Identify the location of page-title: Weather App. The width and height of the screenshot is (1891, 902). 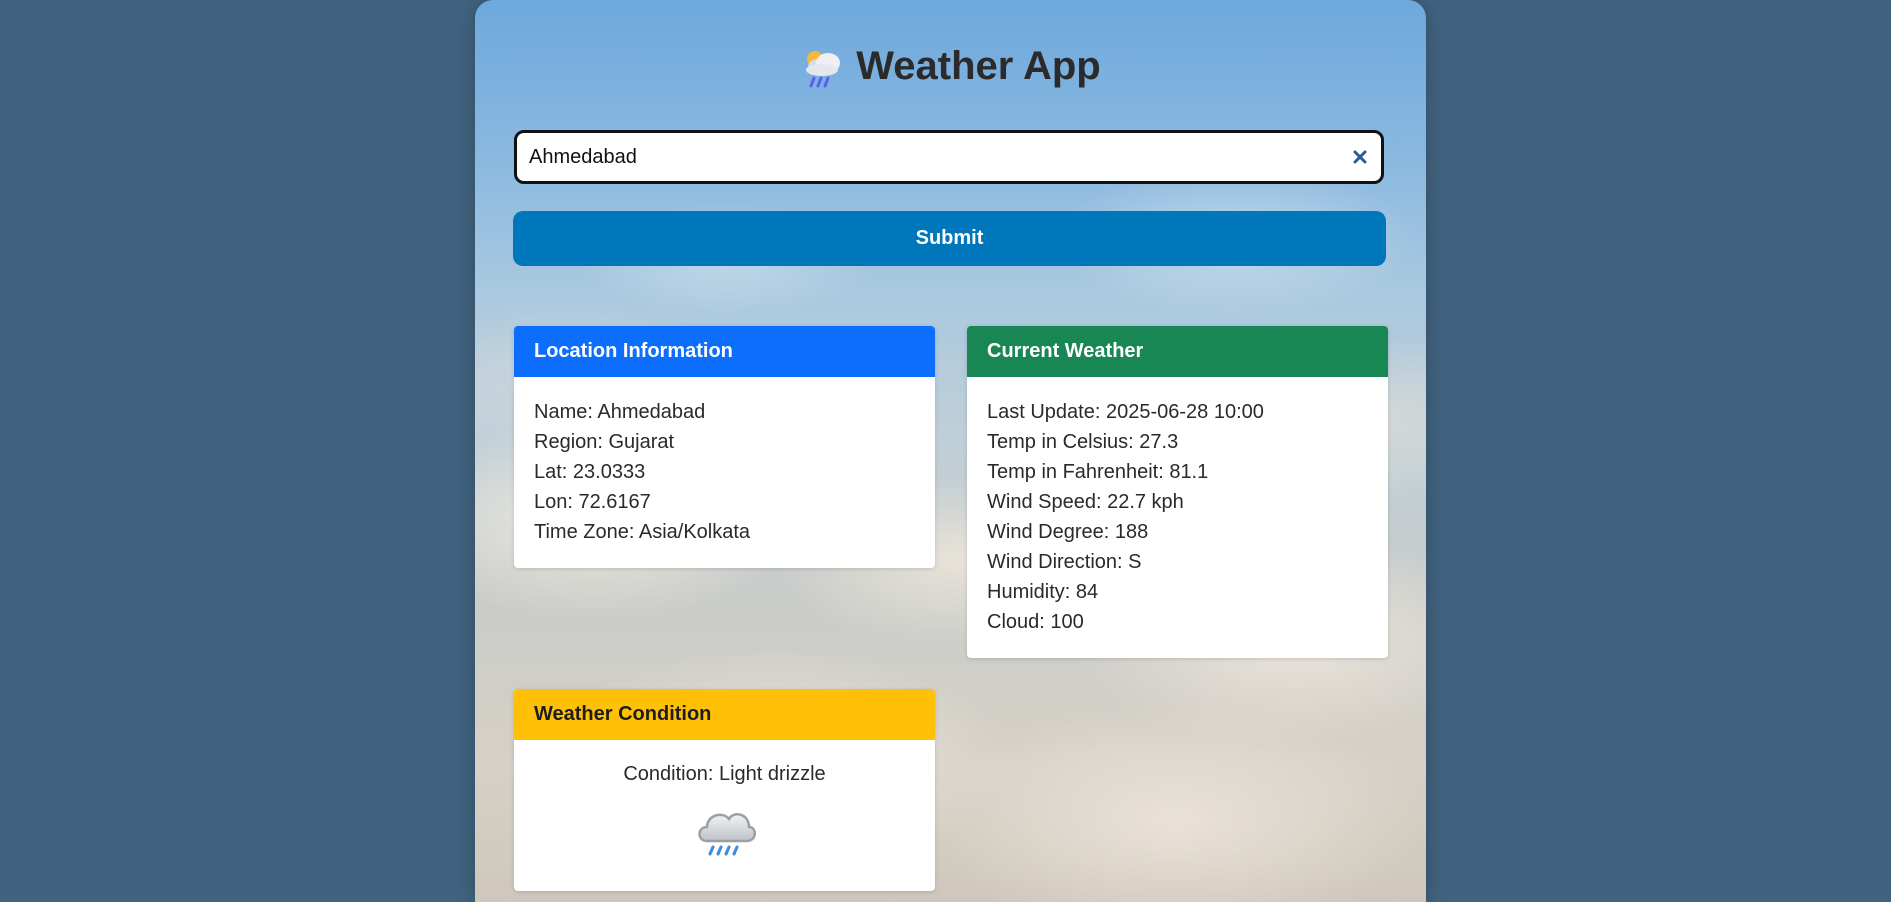
(978, 66).